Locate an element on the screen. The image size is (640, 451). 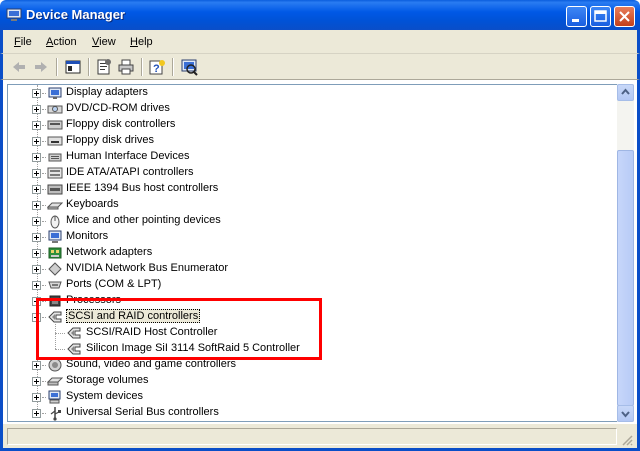
tree-item-label: Monitors is located at coordinates (87, 236).